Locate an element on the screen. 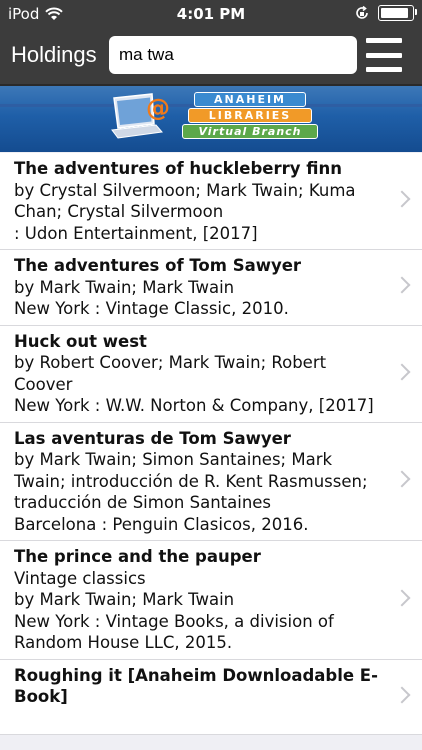 The width and height of the screenshot is (422, 750). item-title: Las aventuras de Tom Sawyer is located at coordinates (152, 438).